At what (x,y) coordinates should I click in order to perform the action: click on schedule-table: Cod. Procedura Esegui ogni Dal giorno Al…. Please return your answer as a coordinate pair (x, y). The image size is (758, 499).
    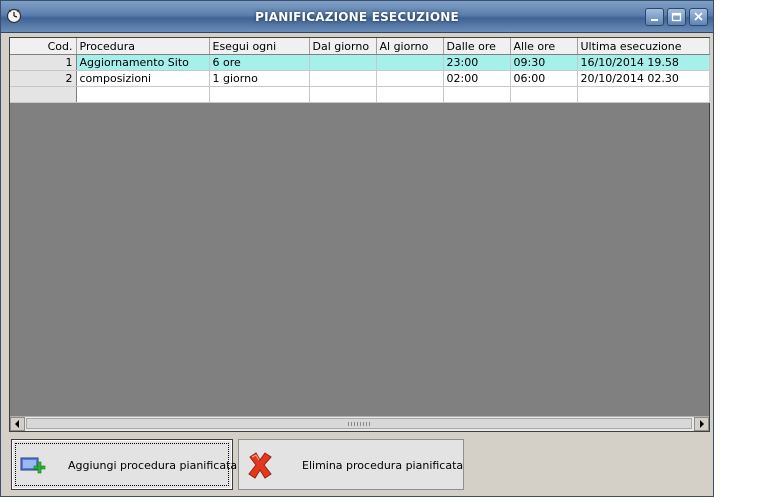
    Looking at the image, I should click on (360, 70).